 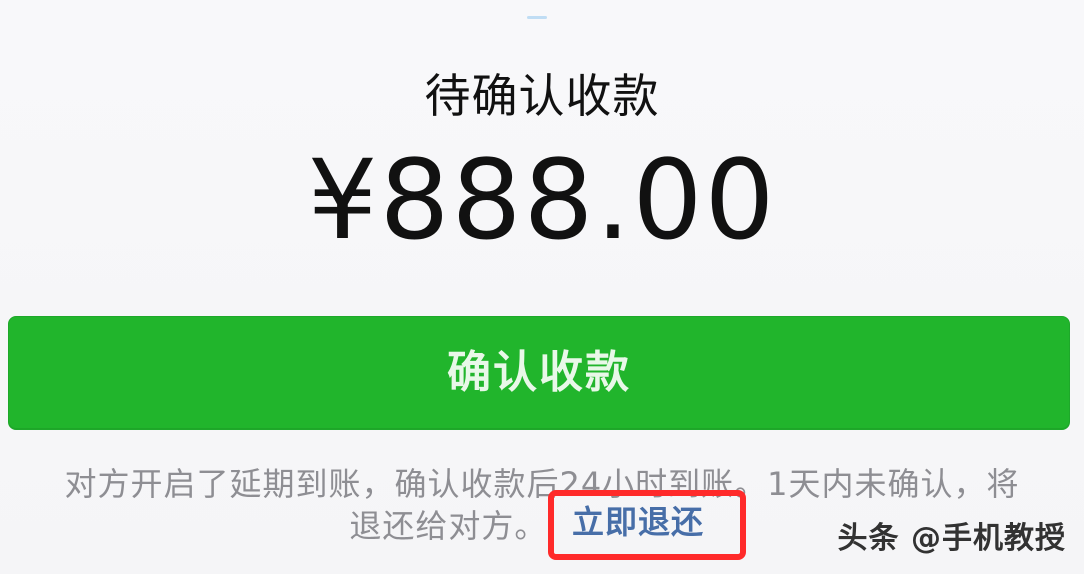 What do you see at coordinates (951, 538) in the screenshot?
I see `source-watermark: 头条 @手机教授` at bounding box center [951, 538].